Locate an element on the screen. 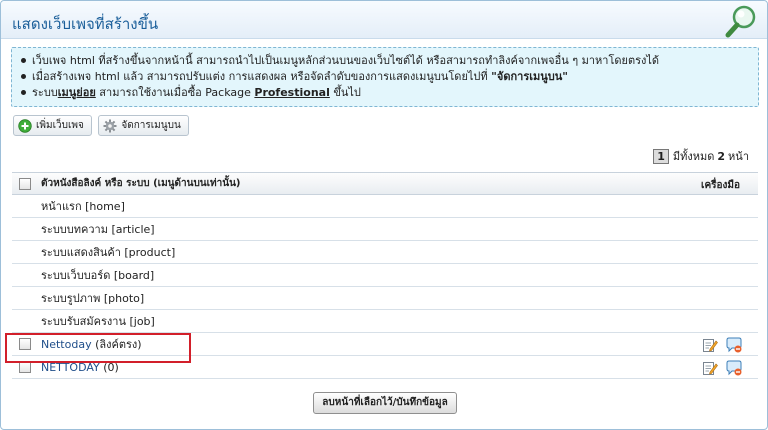 The image size is (768, 430). manage-menu-button: จัดการเมนูบน is located at coordinates (143, 125).